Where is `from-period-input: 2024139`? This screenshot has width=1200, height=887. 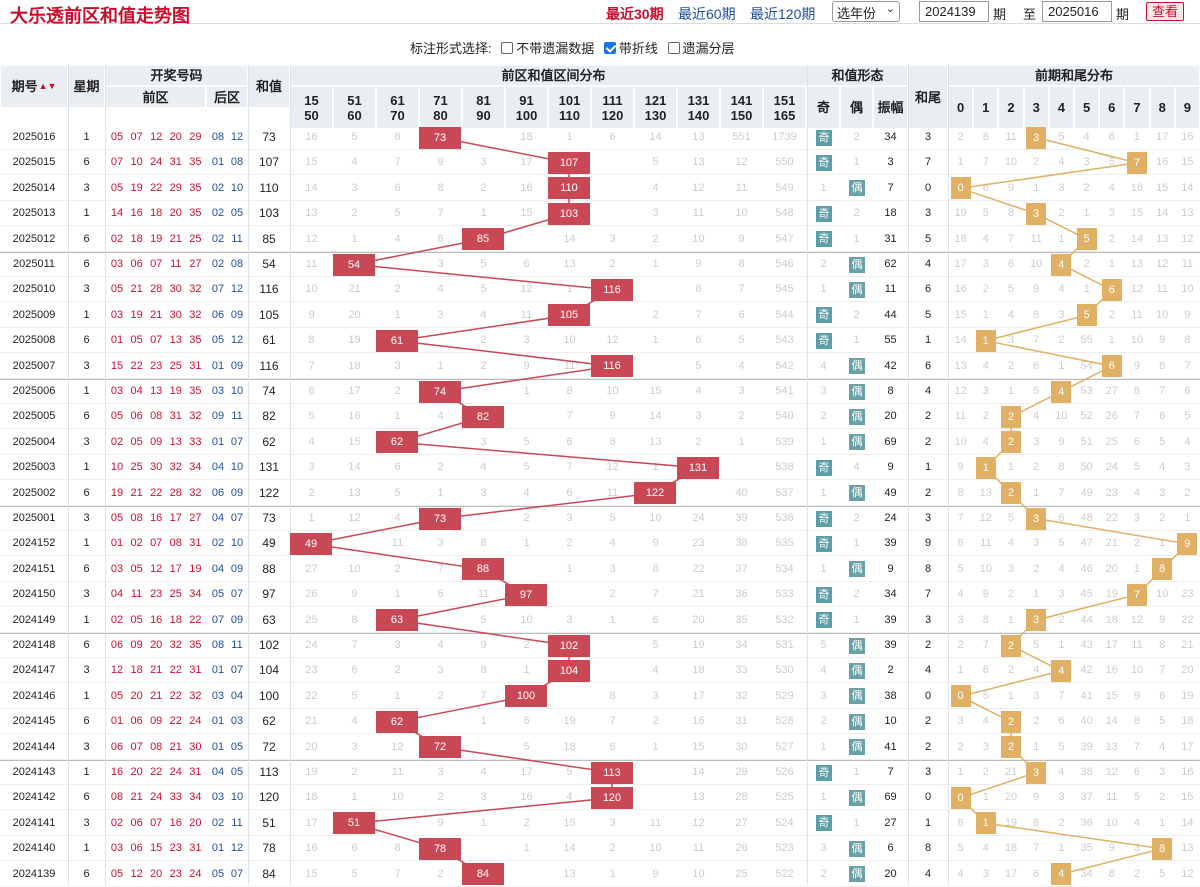
from-period-input: 2024139 is located at coordinates (954, 11).